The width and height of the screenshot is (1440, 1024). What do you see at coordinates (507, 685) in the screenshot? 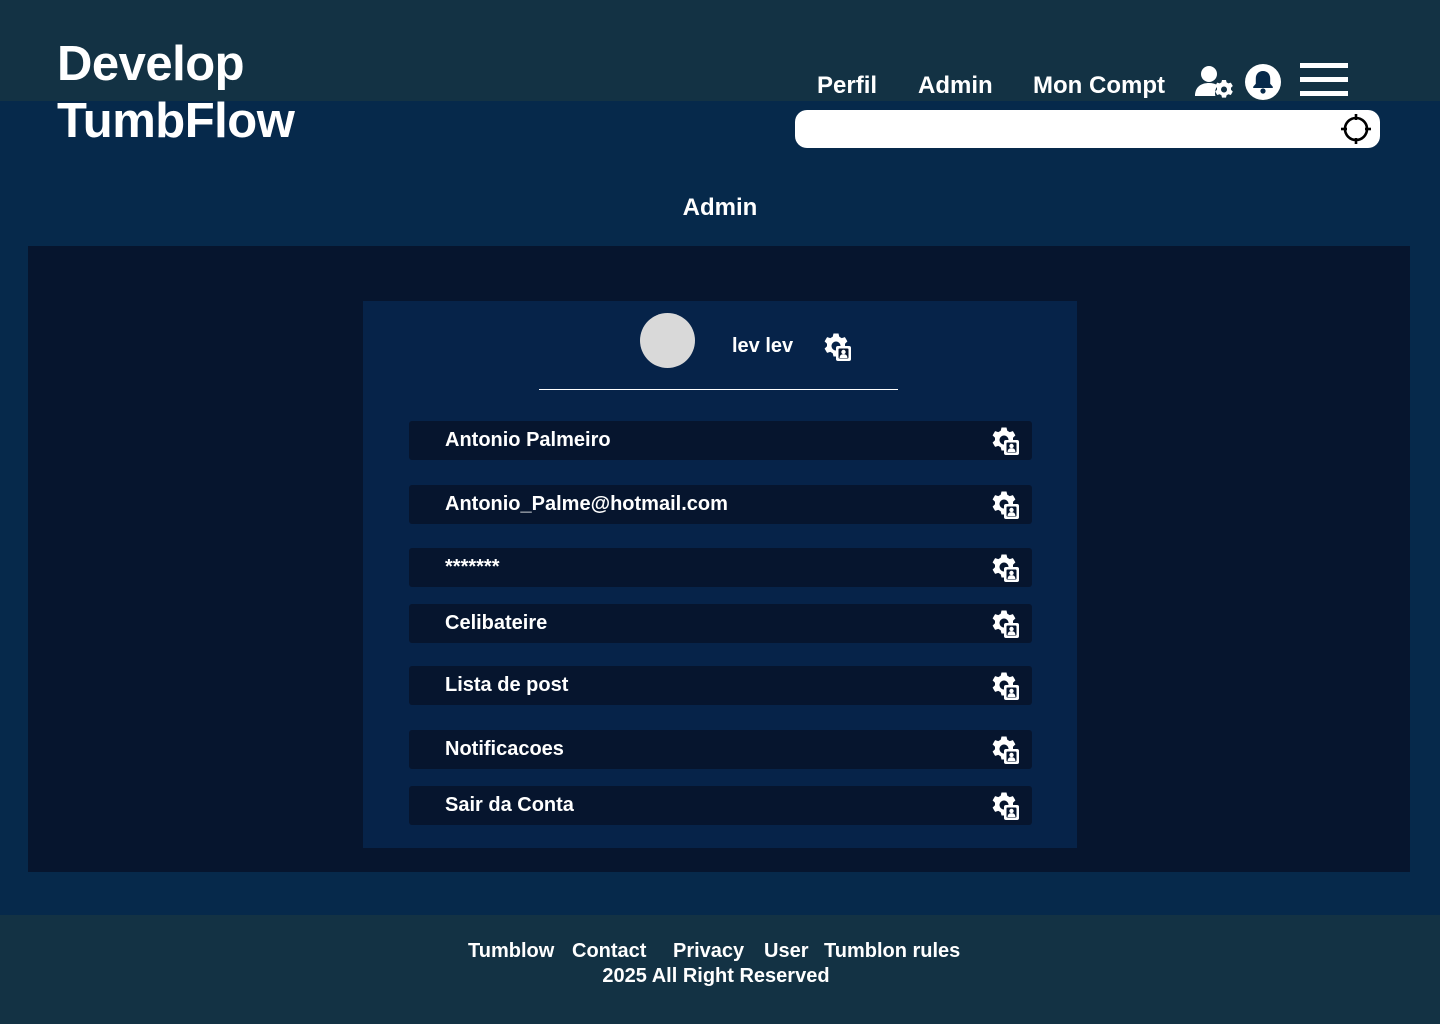
I see `field-label: Lista de post` at bounding box center [507, 685].